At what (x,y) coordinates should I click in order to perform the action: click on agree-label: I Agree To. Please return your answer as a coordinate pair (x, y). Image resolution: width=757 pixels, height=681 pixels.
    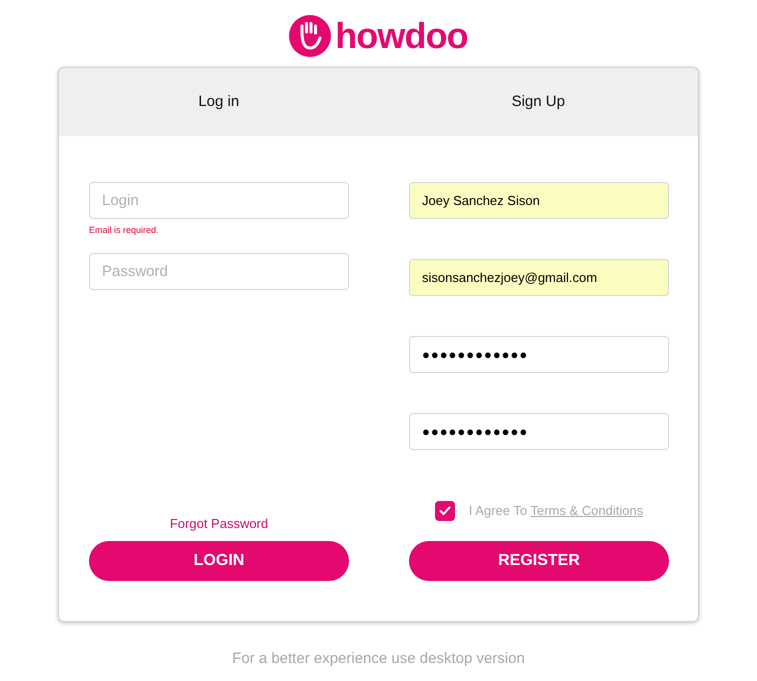
    Looking at the image, I should click on (498, 510).